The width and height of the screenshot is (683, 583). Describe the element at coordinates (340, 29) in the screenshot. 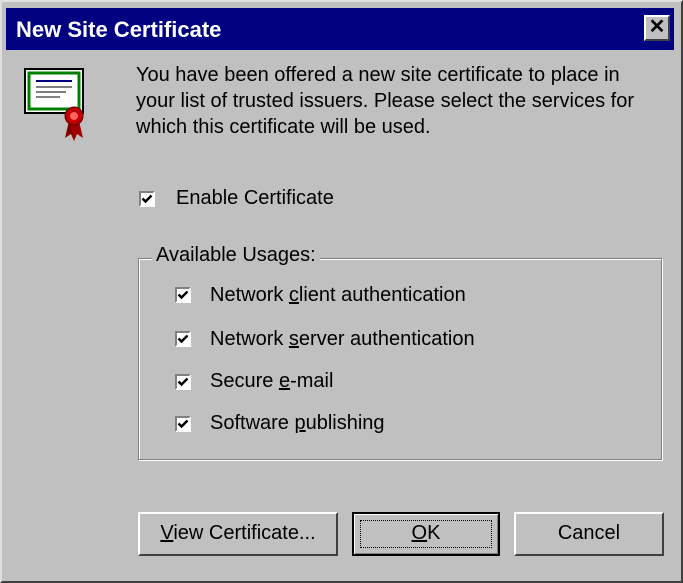

I see `title-bar: New Site Certificate ✕` at that location.